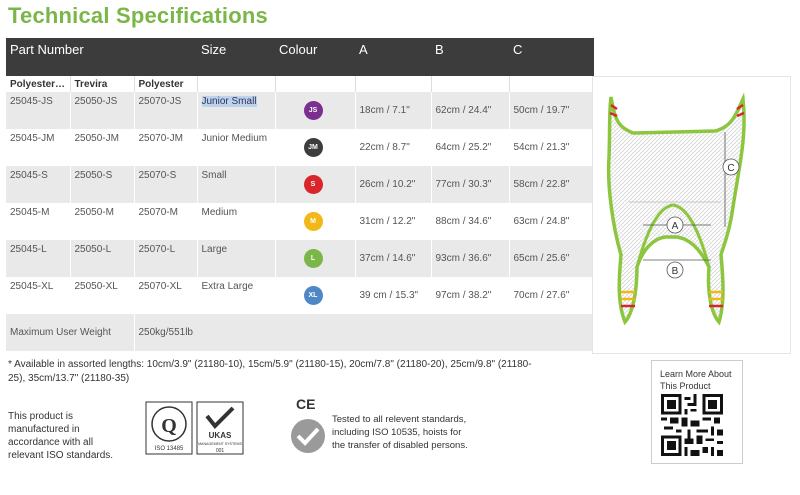  I want to click on colour-badge: S, so click(313, 184).